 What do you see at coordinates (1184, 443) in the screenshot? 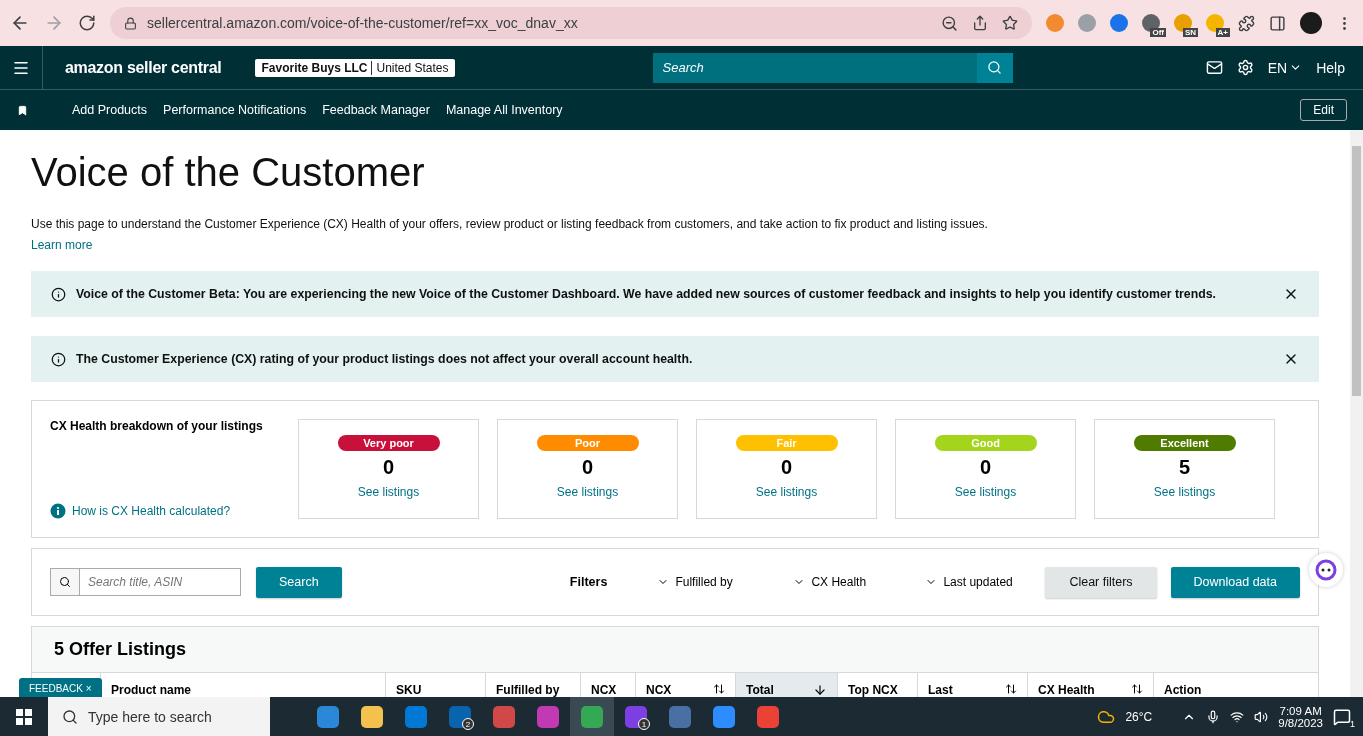
I see `health-badge: Excellent` at bounding box center [1184, 443].